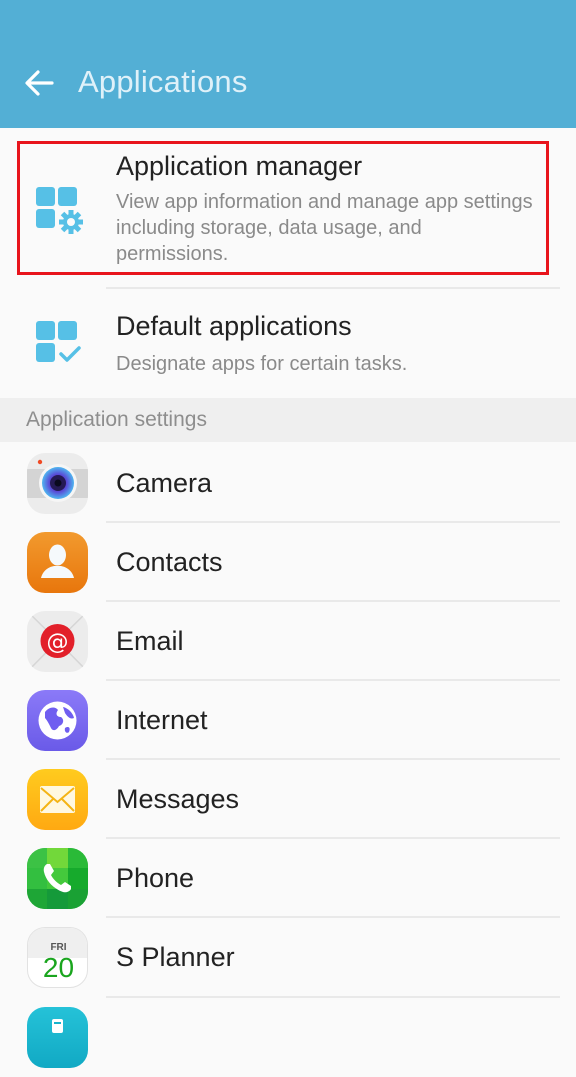 The width and height of the screenshot is (576, 1077). I want to click on contacts-icon, so click(57, 562).